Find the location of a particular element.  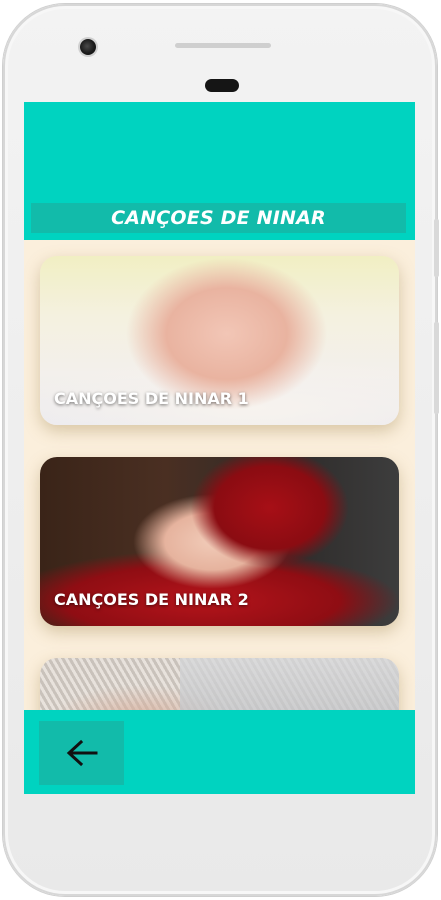

lullaby-card-label: CANÇOES DE NINAR 1 is located at coordinates (151, 398).